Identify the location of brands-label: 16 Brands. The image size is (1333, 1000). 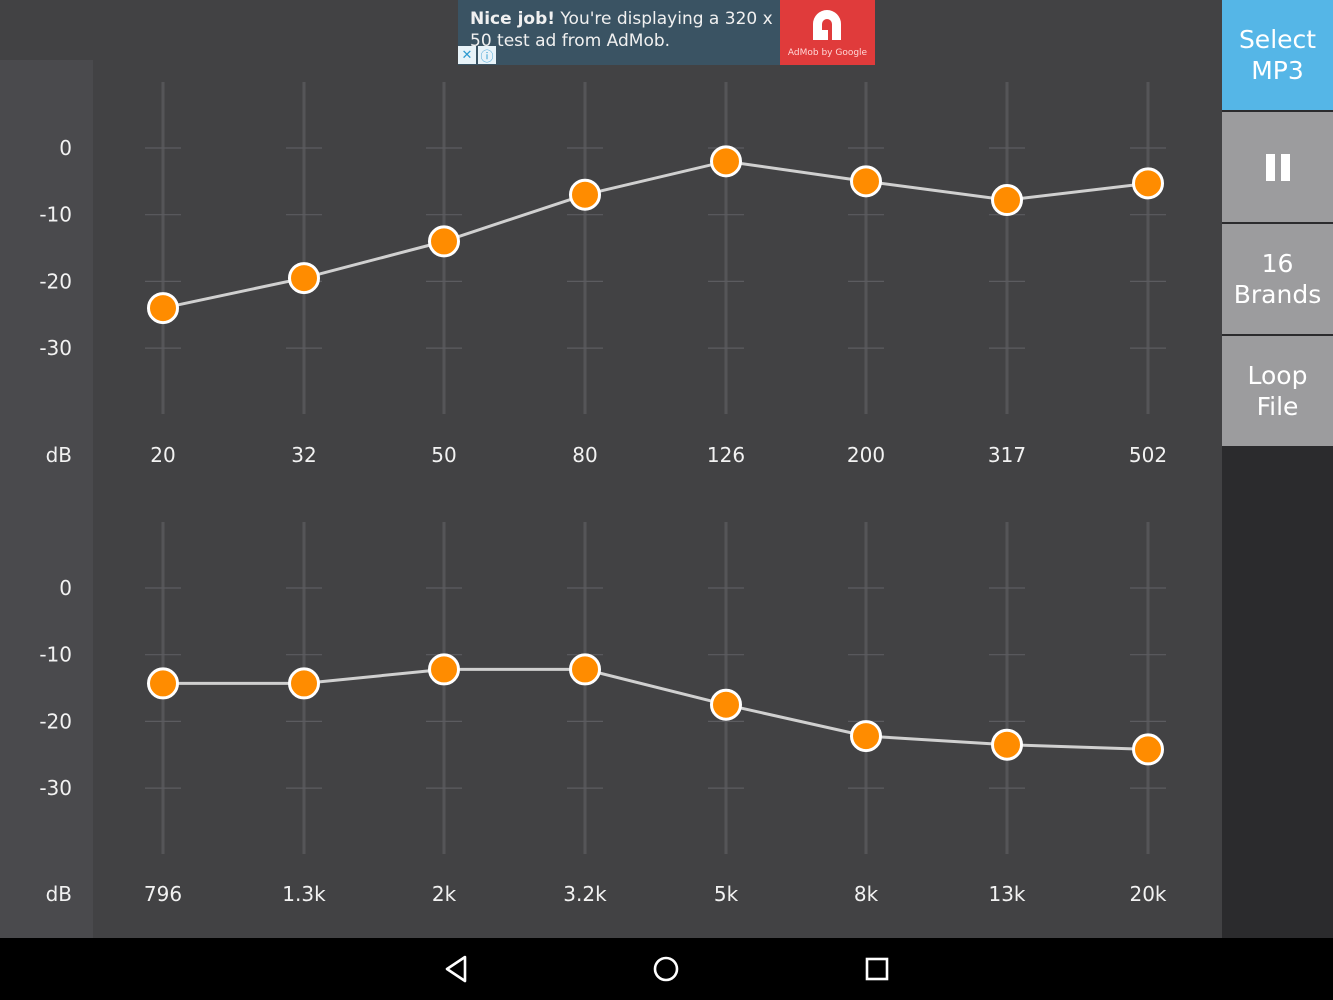
(1277, 279).